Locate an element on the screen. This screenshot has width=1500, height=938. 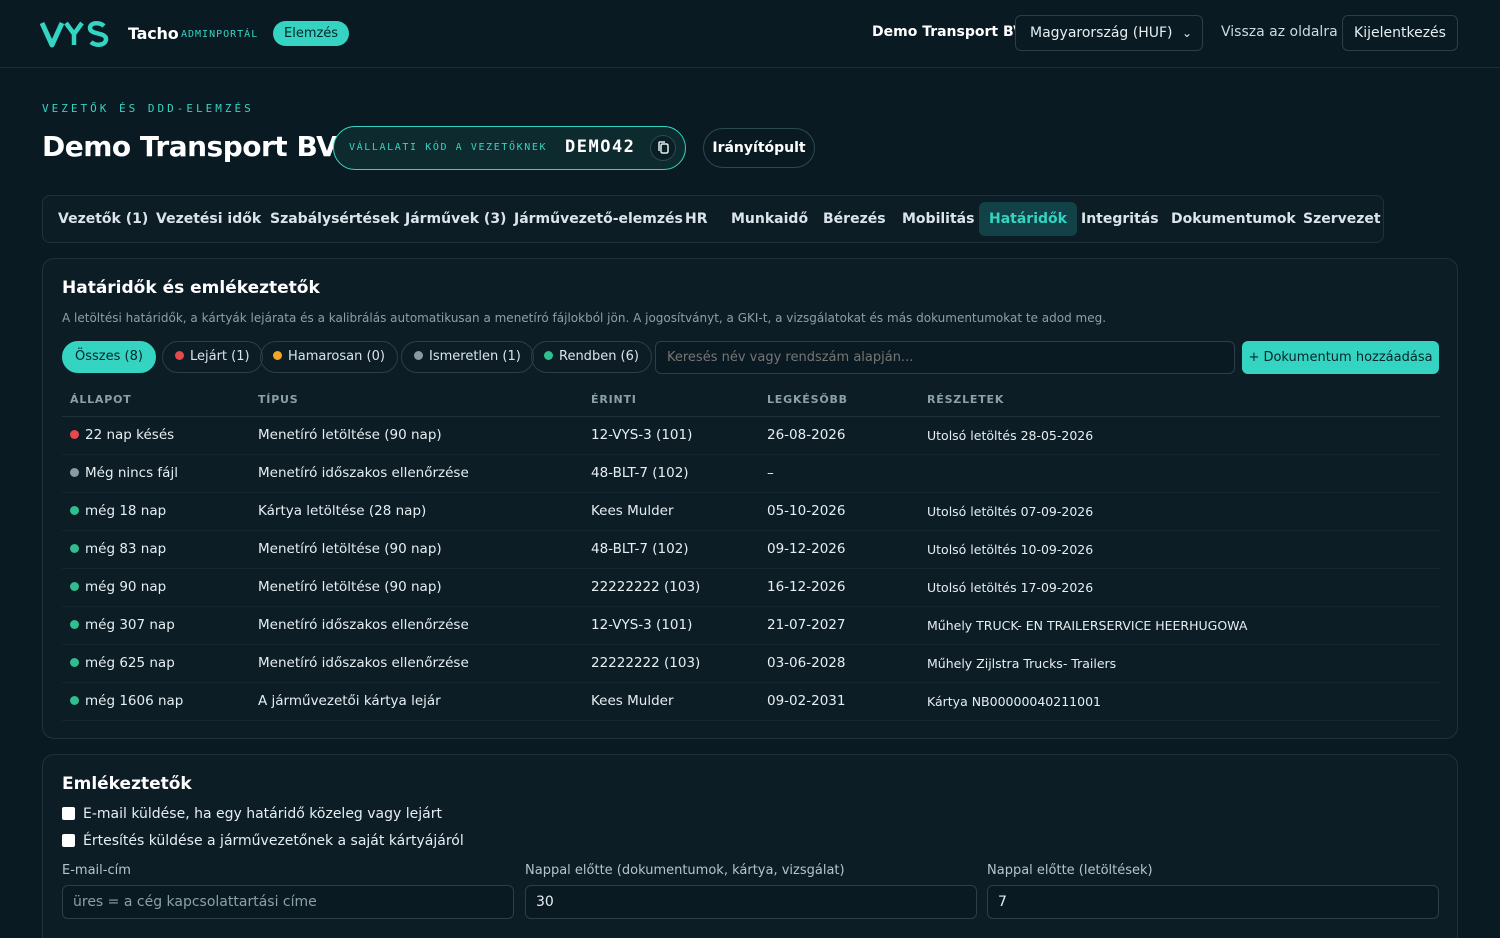
status-cell: még 307 nap is located at coordinates (122, 625).